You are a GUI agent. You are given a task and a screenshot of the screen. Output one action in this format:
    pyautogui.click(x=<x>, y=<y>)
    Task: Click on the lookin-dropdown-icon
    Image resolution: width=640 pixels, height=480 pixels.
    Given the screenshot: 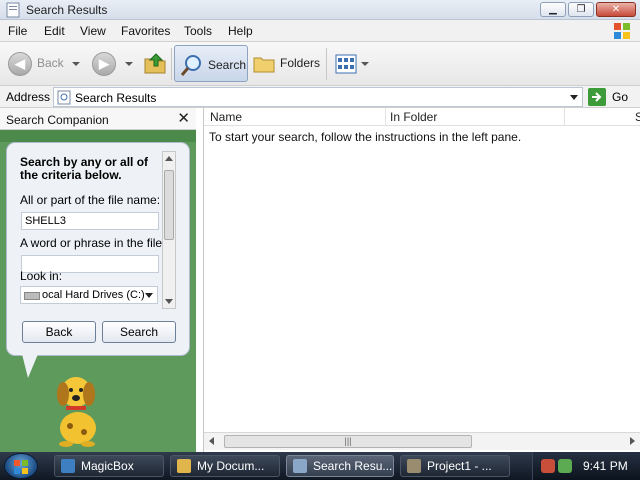 What is the action you would take?
    pyautogui.click(x=149, y=295)
    